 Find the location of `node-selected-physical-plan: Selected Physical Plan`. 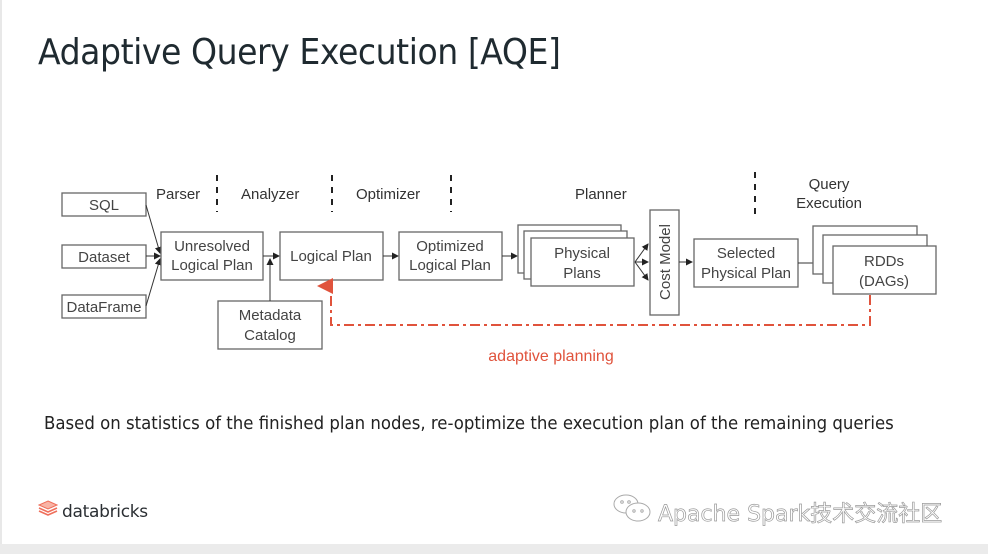

node-selected-physical-plan: Selected Physical Plan is located at coordinates (746, 263).